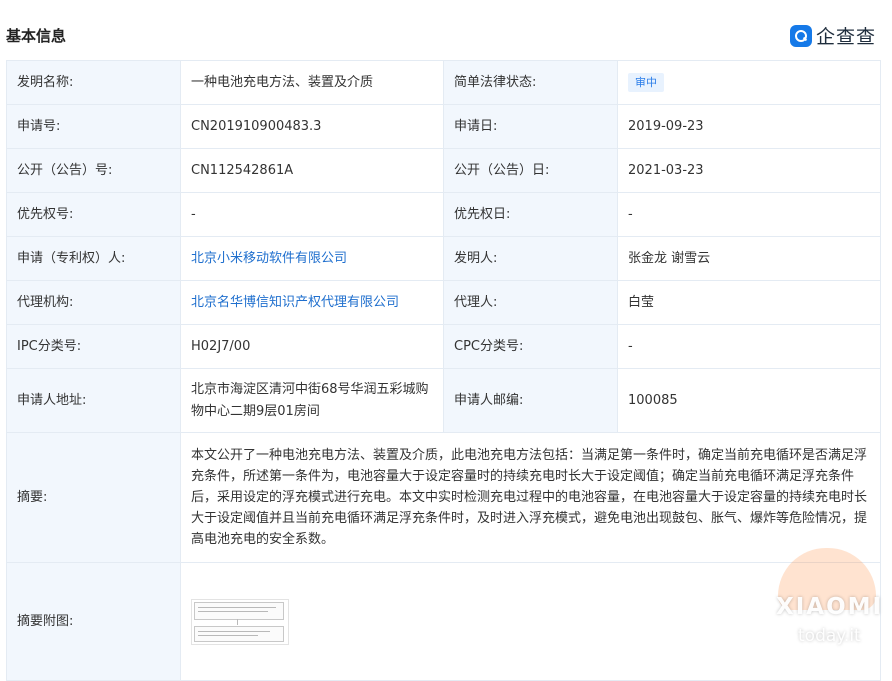  I want to click on value-application-date: 2019-09-23, so click(749, 126).